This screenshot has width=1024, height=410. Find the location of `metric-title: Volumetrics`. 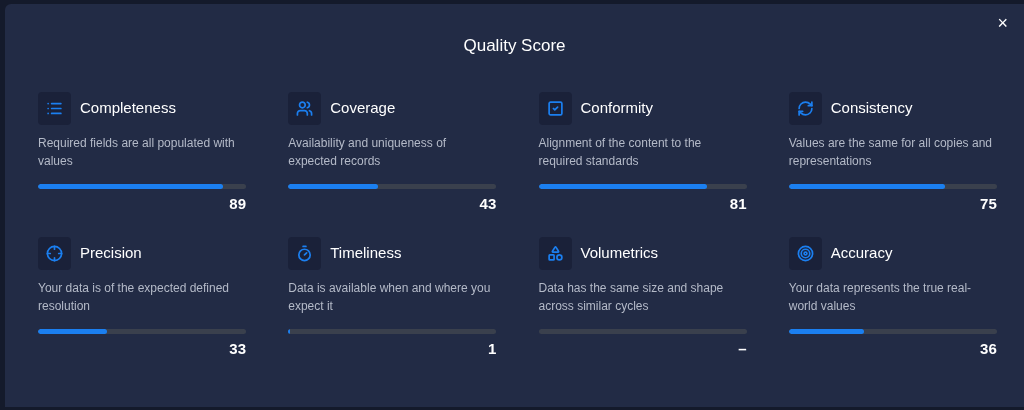

metric-title: Volumetrics is located at coordinates (619, 253).